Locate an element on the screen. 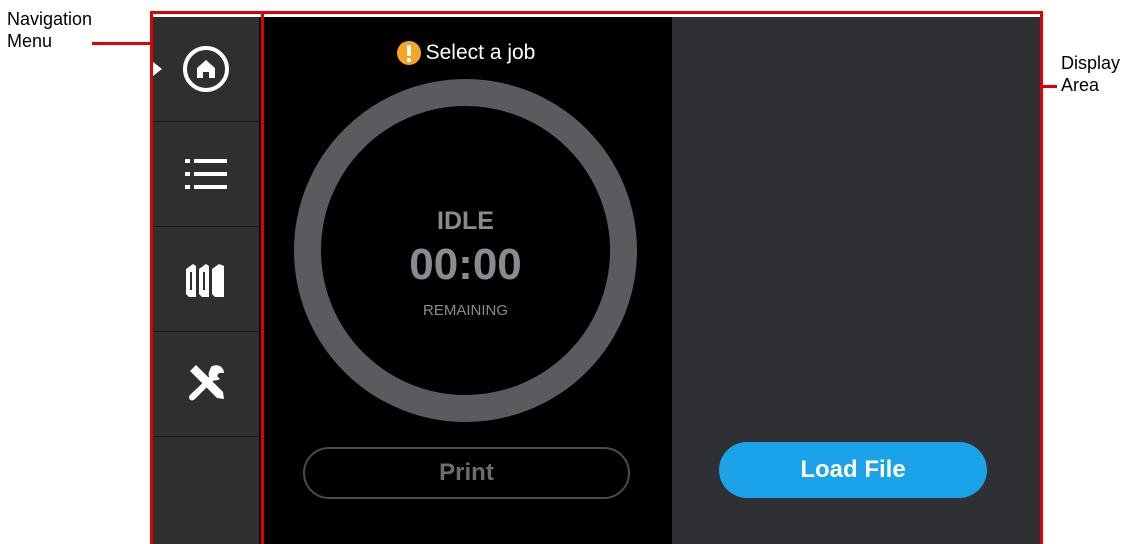 The image size is (1147, 544). nav-frame-top is located at coordinates (207, 12).